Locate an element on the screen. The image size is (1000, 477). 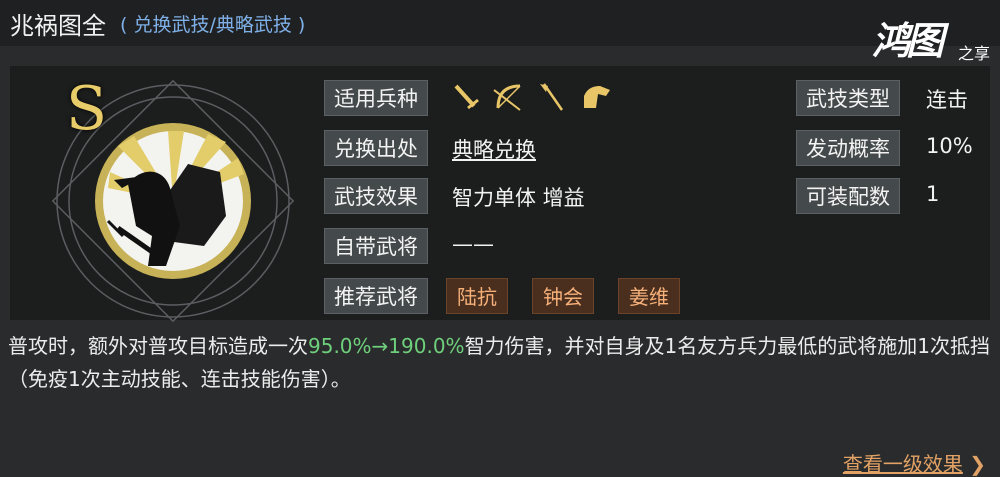
watermark-logo: 鸿图 之享 is located at coordinates (932, 38).